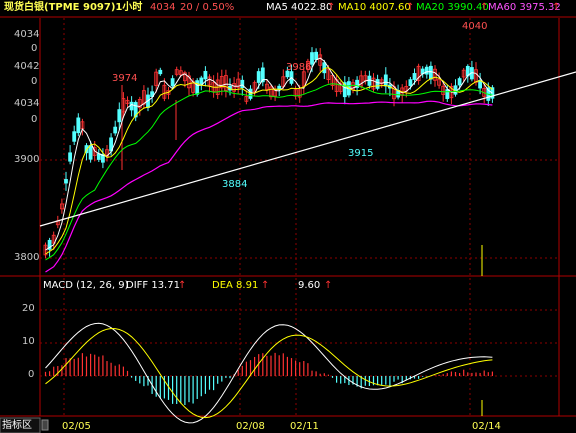 Image resolution: width=576 pixels, height=433 pixels. What do you see at coordinates (309, 285) in the screenshot?
I see `macd-value: 9.60` at bounding box center [309, 285].